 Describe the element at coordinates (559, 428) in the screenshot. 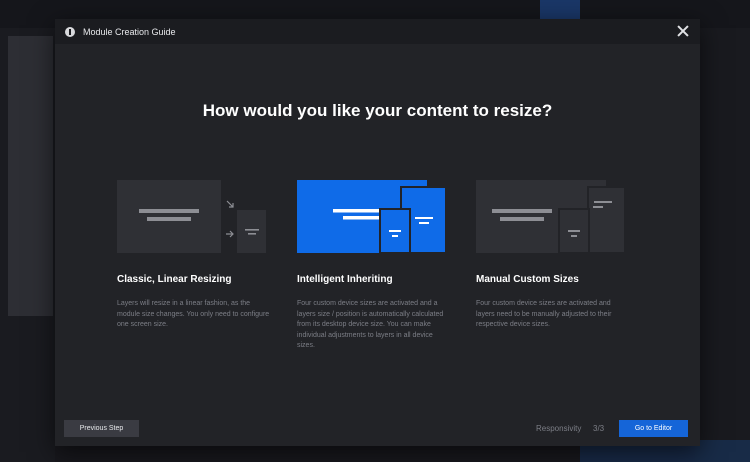

I see `responsivity-label: Responsivity` at that location.